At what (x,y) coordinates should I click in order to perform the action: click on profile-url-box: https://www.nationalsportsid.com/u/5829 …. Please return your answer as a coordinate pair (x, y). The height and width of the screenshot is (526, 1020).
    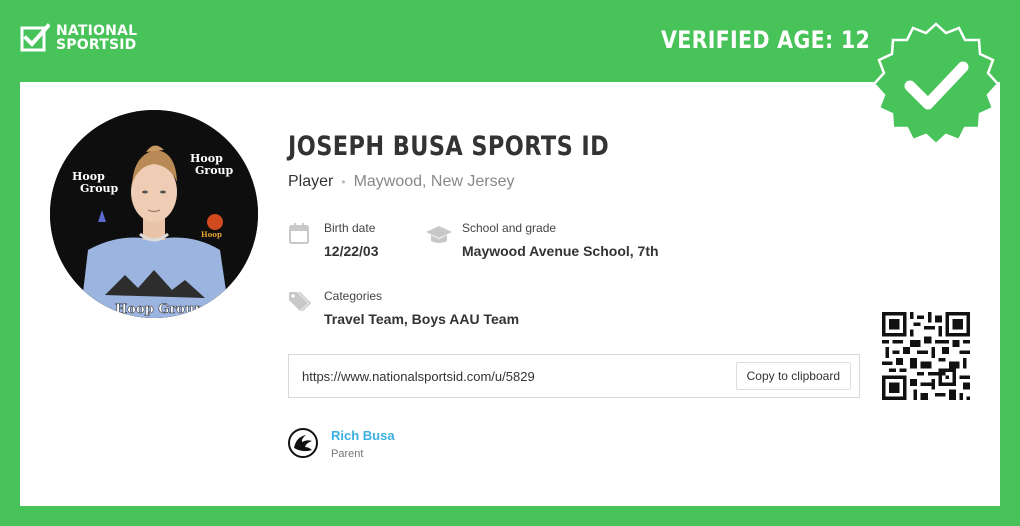
    Looking at the image, I should click on (574, 376).